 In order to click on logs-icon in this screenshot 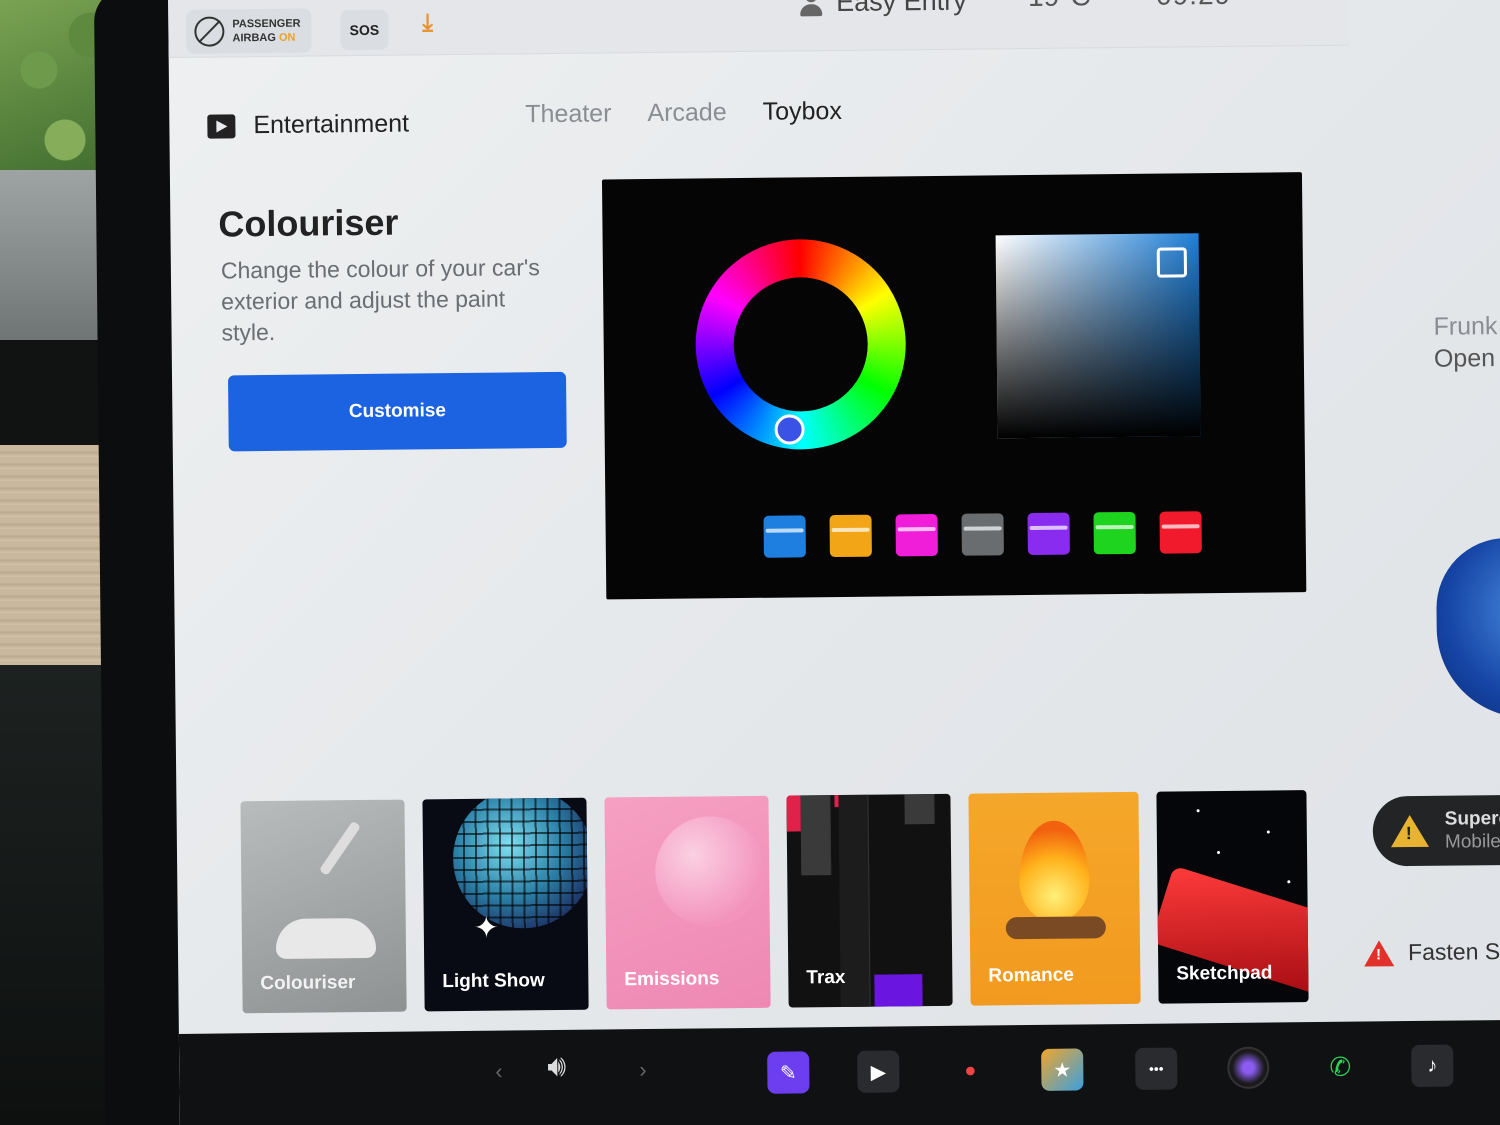, I will do `click(1055, 928)`.